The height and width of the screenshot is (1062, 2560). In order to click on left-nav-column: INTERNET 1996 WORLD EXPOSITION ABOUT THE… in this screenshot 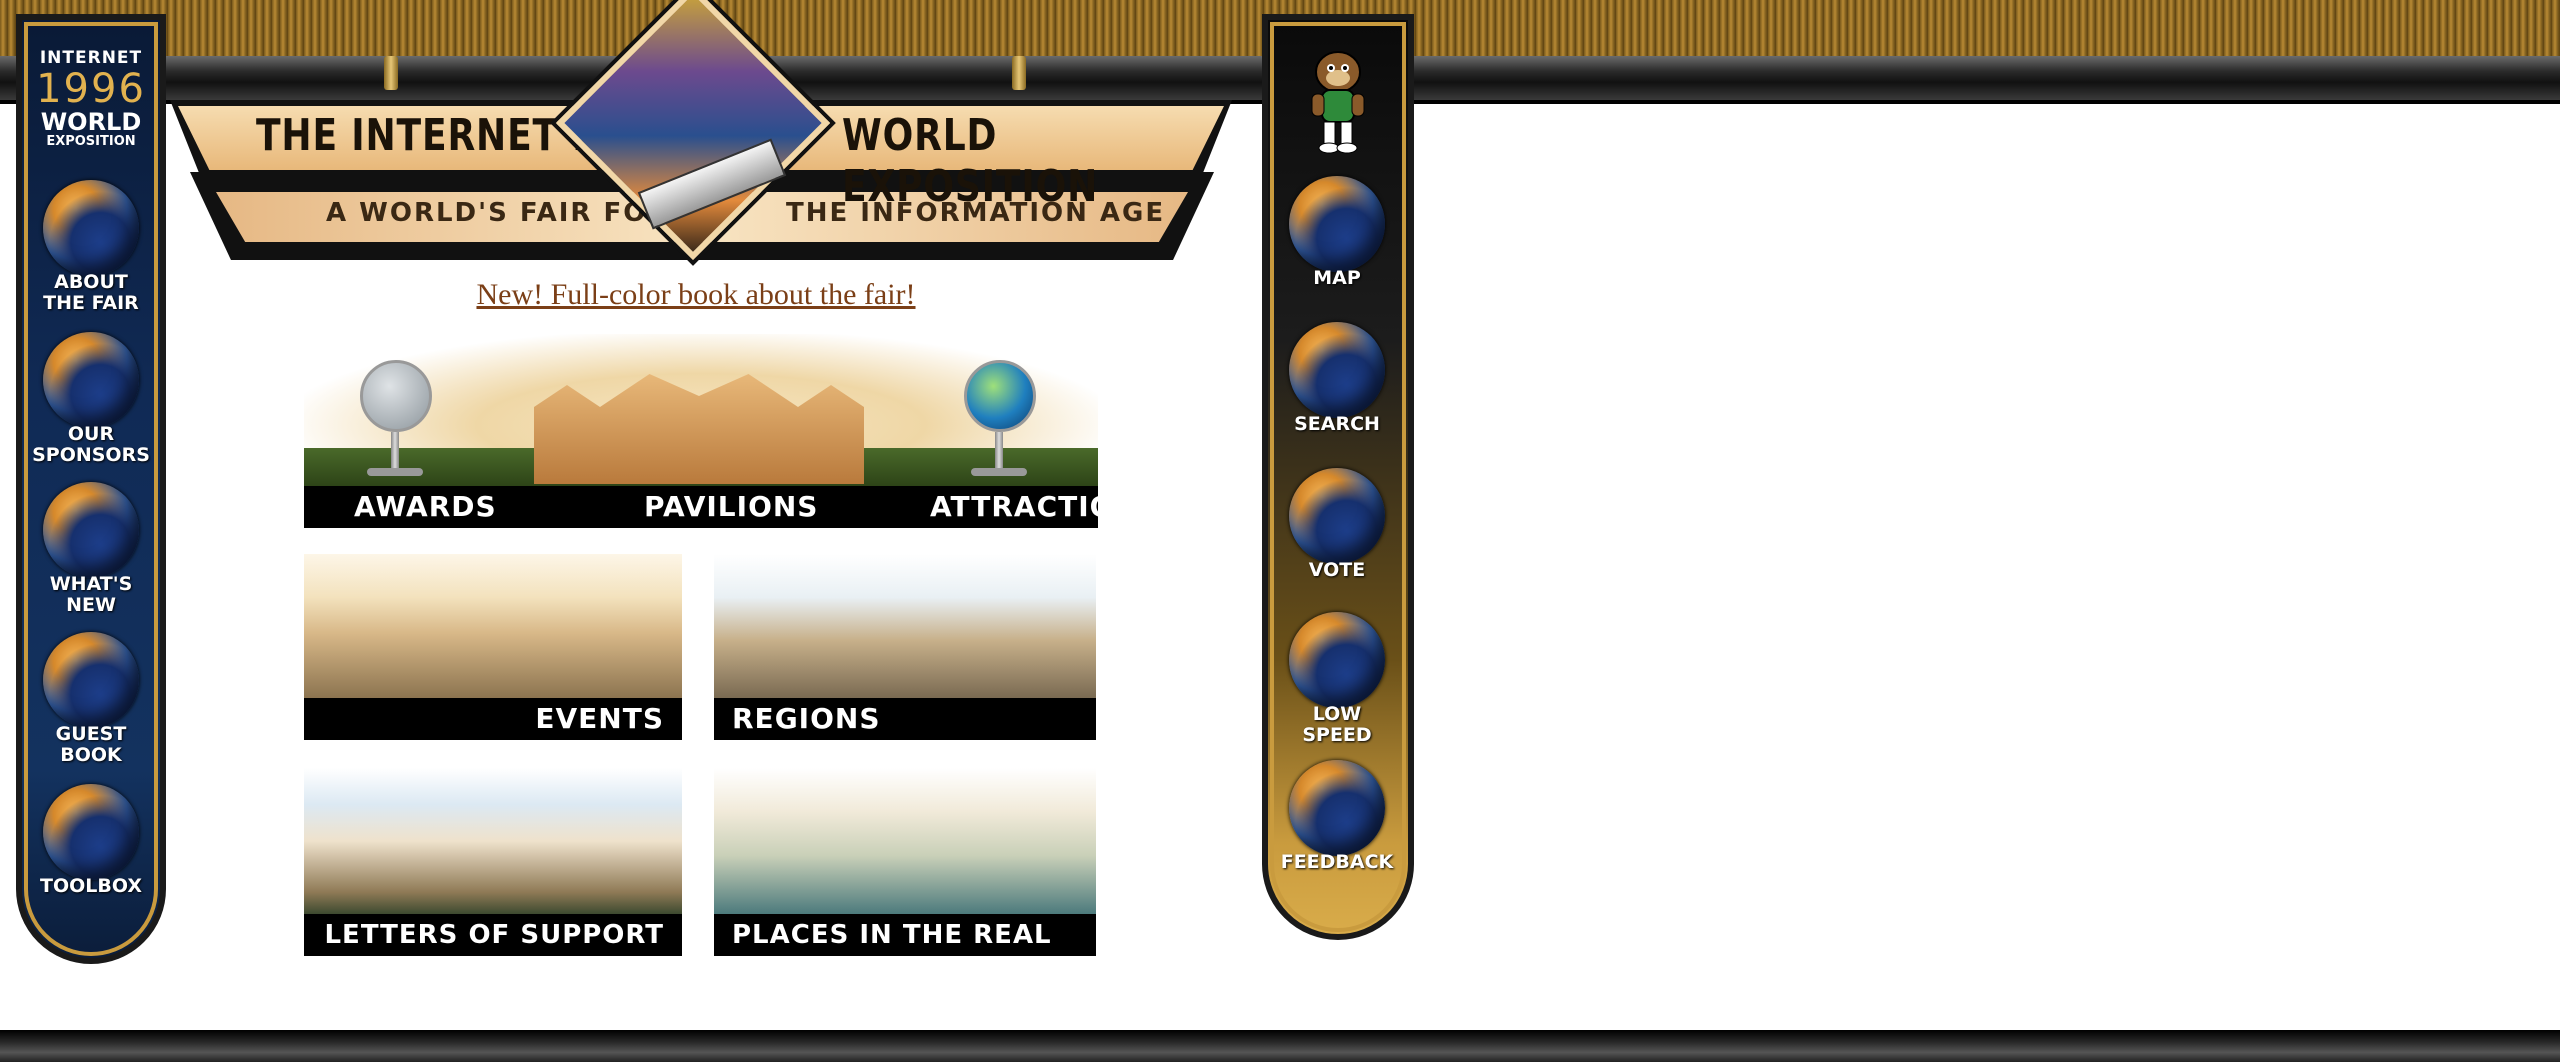, I will do `click(91, 489)`.